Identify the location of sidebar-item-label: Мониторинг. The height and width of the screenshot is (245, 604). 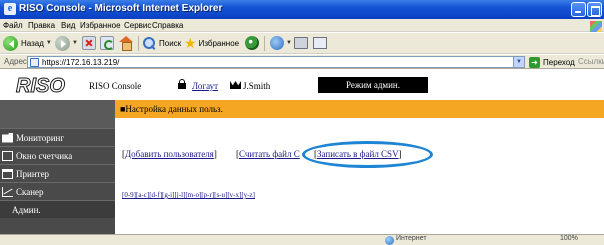
(40, 137).